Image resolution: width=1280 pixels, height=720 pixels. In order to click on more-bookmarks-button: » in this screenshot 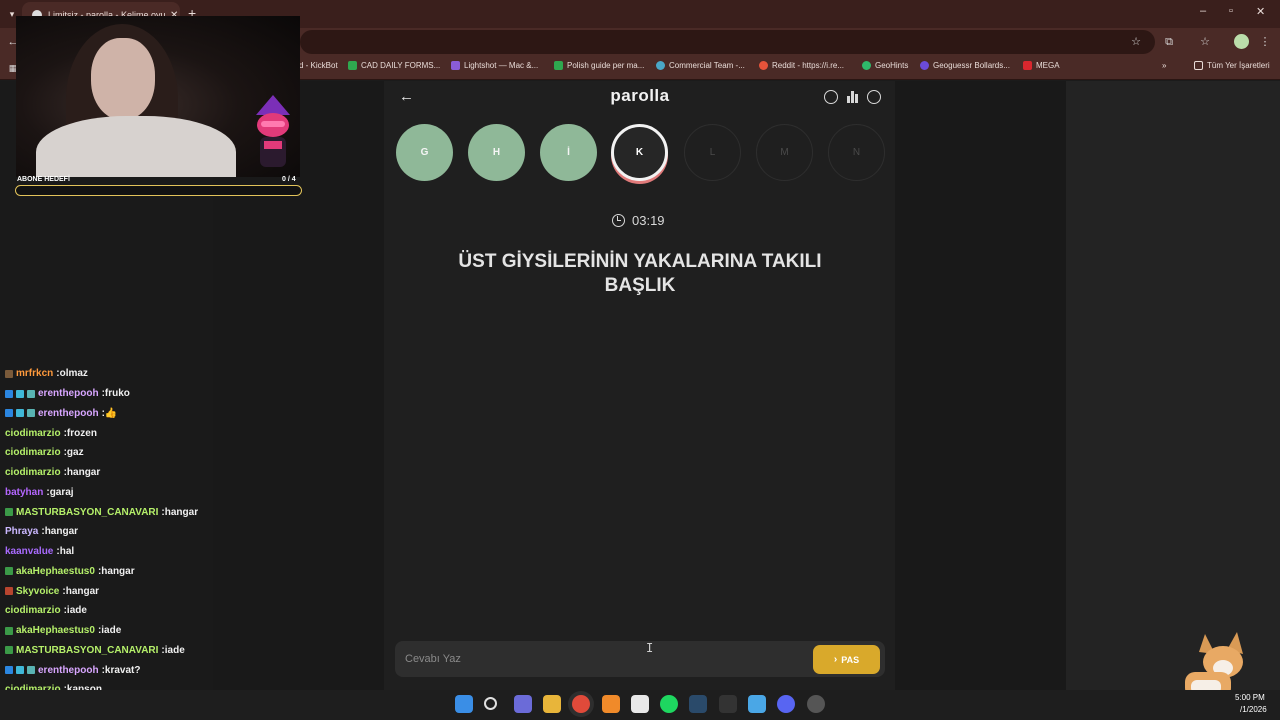, I will do `click(1164, 65)`.